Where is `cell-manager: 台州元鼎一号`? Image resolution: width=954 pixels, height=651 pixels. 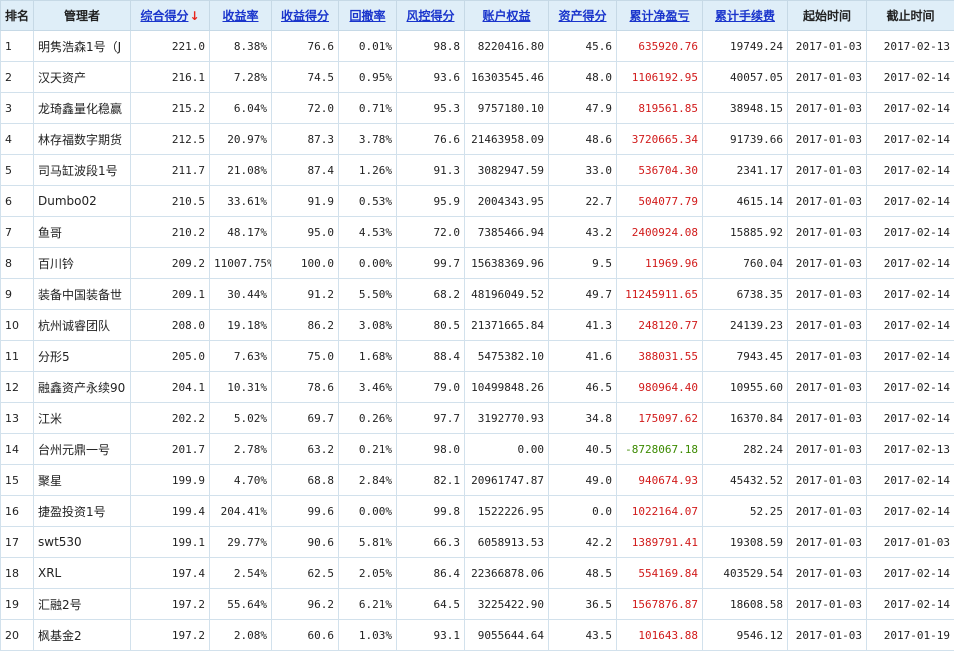 cell-manager: 台州元鼎一号 is located at coordinates (82, 449).